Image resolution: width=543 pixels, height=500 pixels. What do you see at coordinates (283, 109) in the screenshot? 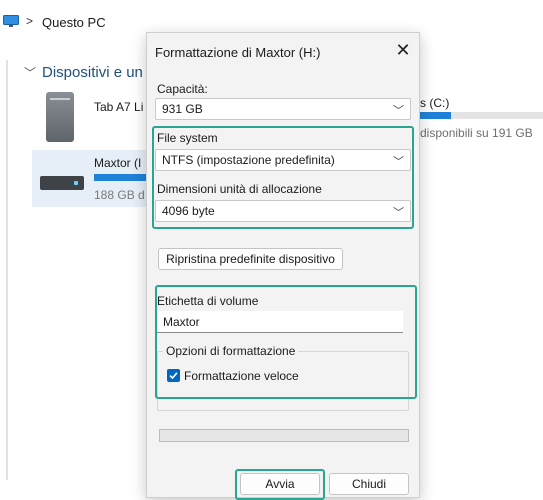
I see `capacity-select: 931 GB ﹀` at bounding box center [283, 109].